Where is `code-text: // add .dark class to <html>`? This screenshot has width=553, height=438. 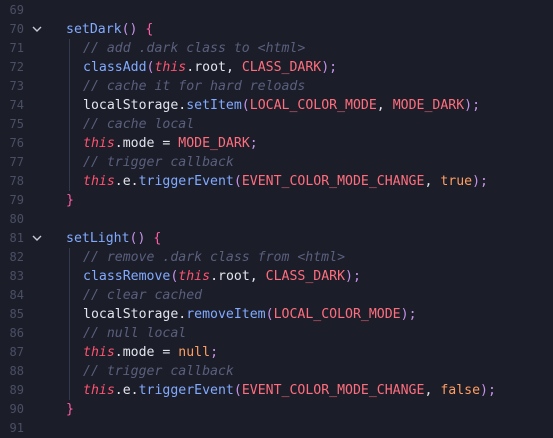 code-text: // add .dark class to <html> is located at coordinates (194, 48).